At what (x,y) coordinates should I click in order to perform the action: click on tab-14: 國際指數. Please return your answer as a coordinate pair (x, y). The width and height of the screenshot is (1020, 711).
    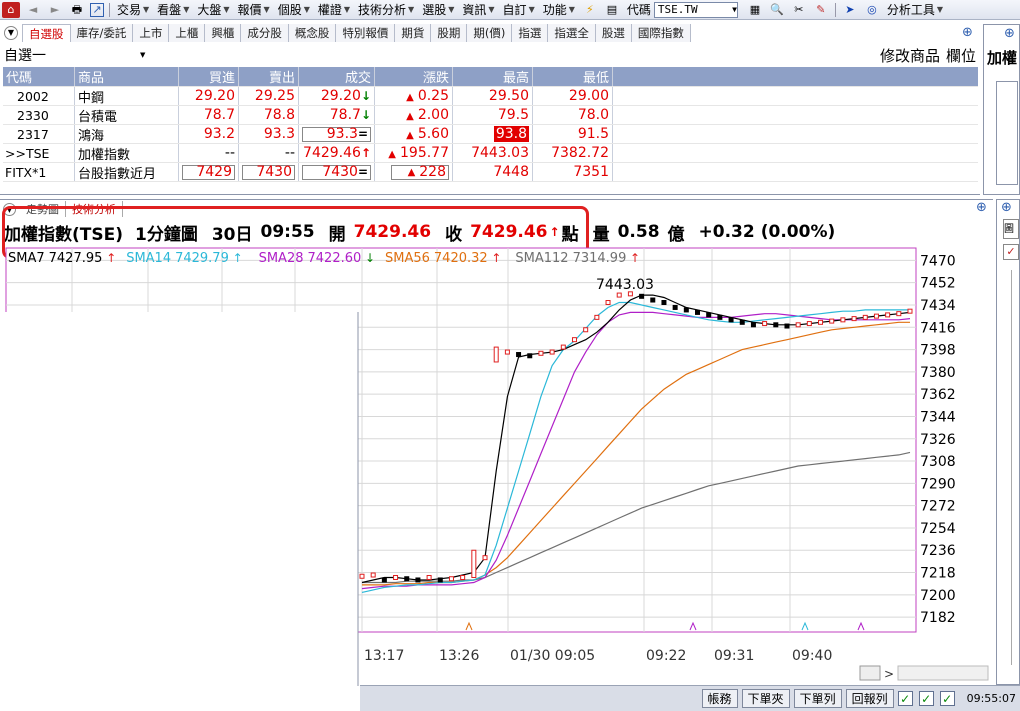
    Looking at the image, I should click on (661, 33).